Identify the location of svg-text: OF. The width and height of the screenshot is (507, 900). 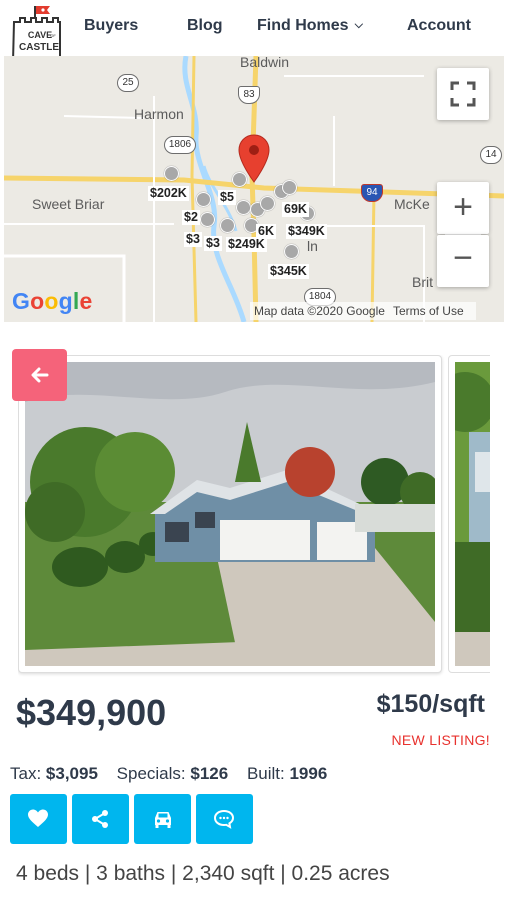
(53, 35).